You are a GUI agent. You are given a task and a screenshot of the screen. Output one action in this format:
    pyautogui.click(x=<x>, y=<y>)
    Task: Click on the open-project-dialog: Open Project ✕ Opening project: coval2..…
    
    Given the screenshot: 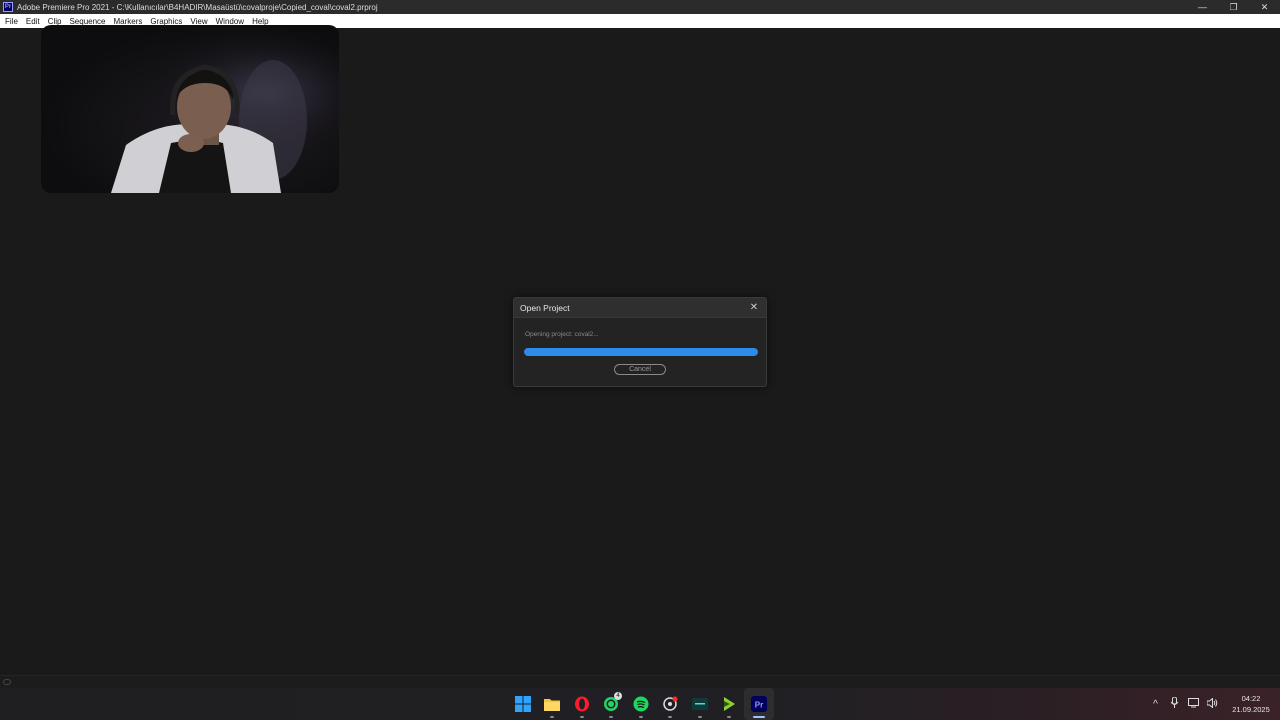 What is the action you would take?
    pyautogui.click(x=640, y=342)
    